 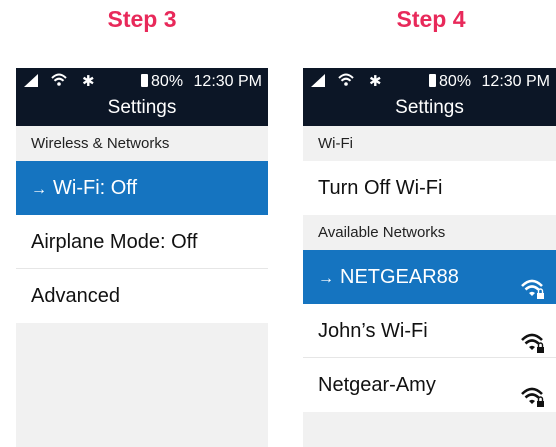 I want to click on menu-item-label: Advanced, so click(x=75, y=296).